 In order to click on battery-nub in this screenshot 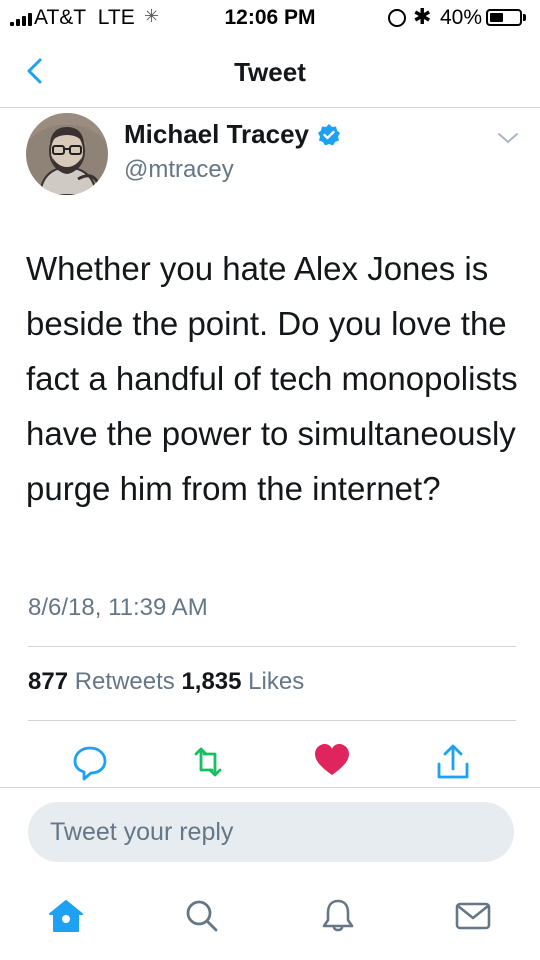, I will do `click(524, 17)`.